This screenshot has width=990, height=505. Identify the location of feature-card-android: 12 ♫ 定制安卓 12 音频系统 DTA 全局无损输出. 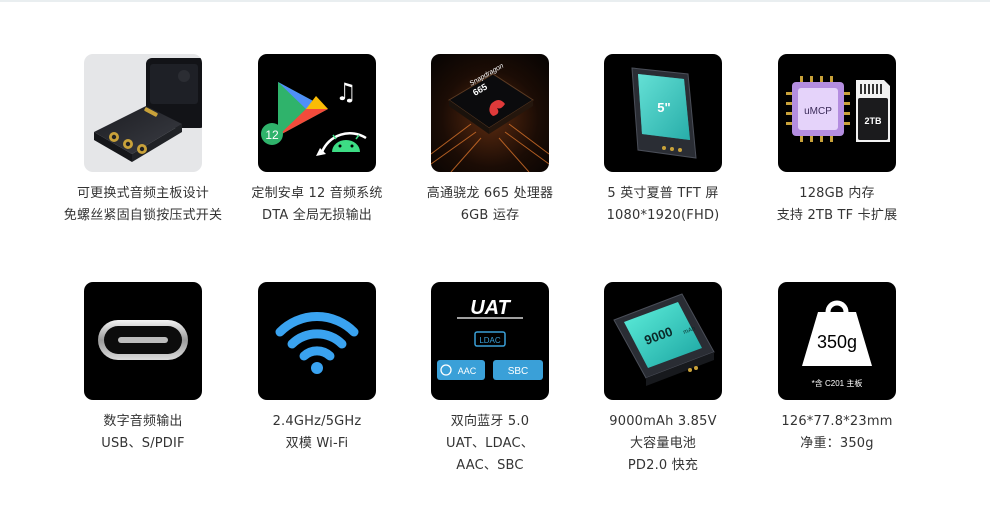
(317, 140).